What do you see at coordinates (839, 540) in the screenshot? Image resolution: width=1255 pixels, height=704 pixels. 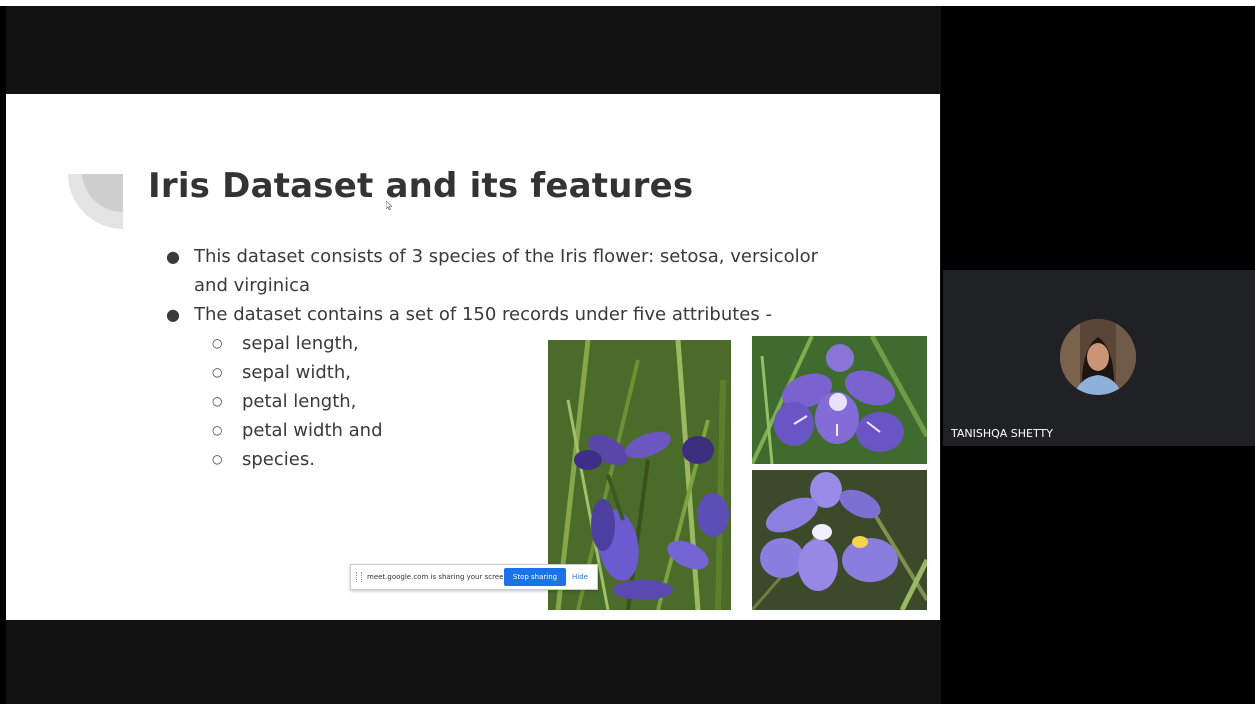 I see `iris-photo-bottom` at bounding box center [839, 540].